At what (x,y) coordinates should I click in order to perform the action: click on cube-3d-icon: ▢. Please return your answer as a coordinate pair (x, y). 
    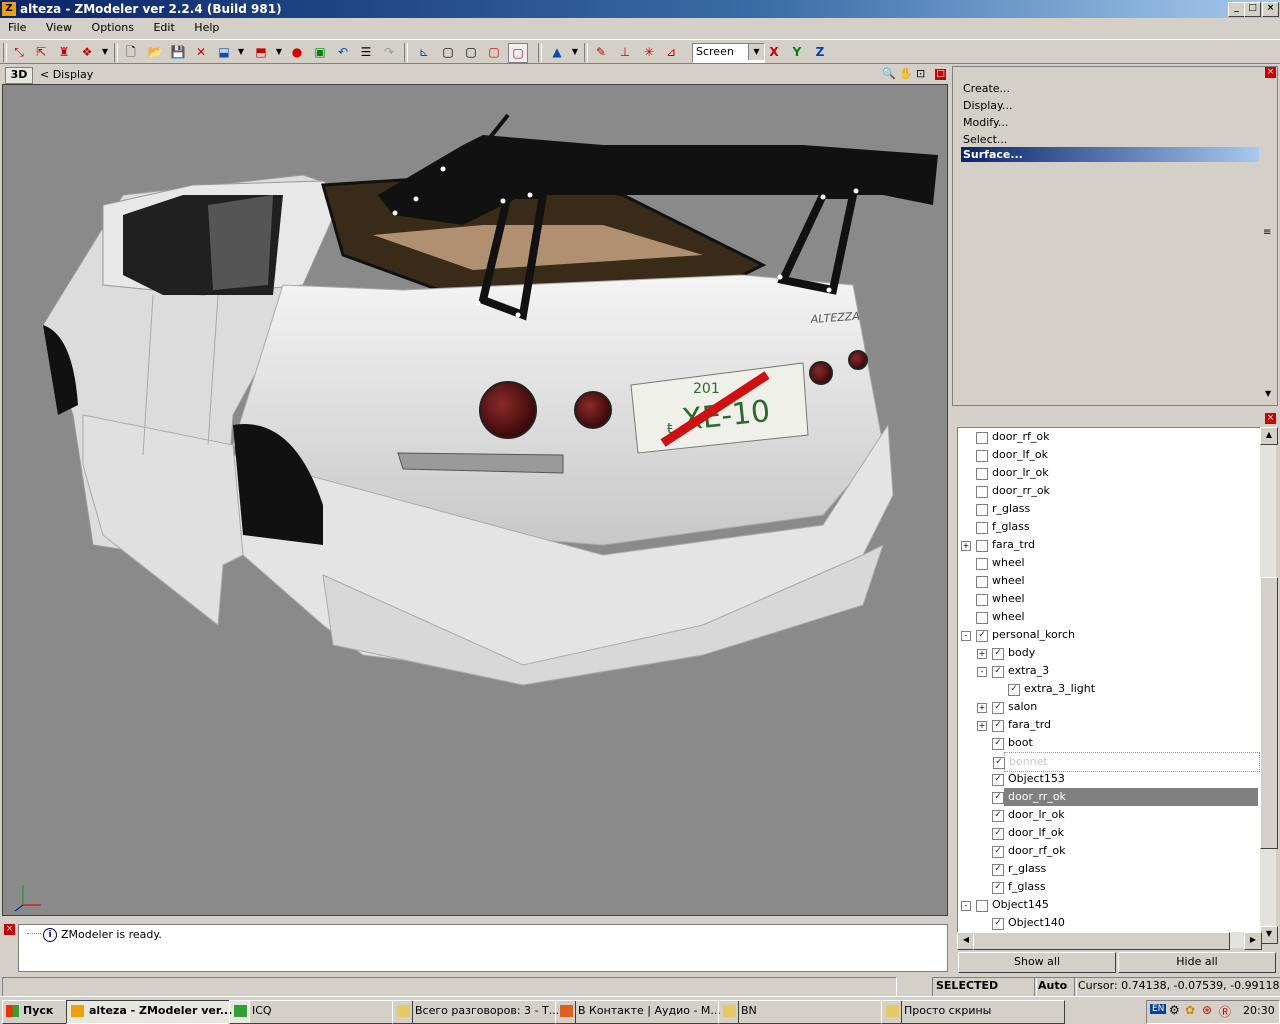
    Looking at the image, I should click on (518, 53).